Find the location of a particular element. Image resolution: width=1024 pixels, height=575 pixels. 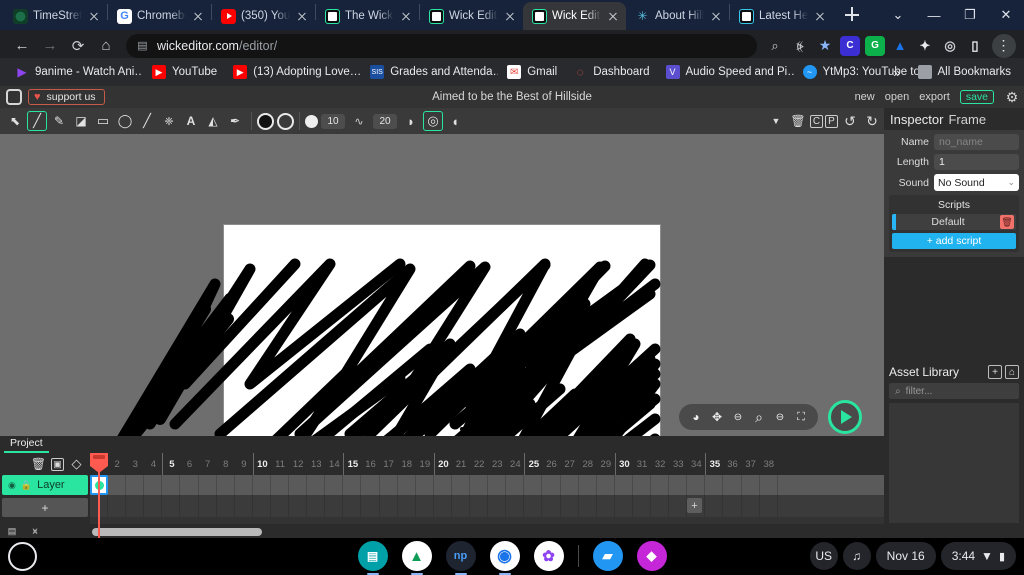

reload-icon: ⟳ is located at coordinates (78, 46).